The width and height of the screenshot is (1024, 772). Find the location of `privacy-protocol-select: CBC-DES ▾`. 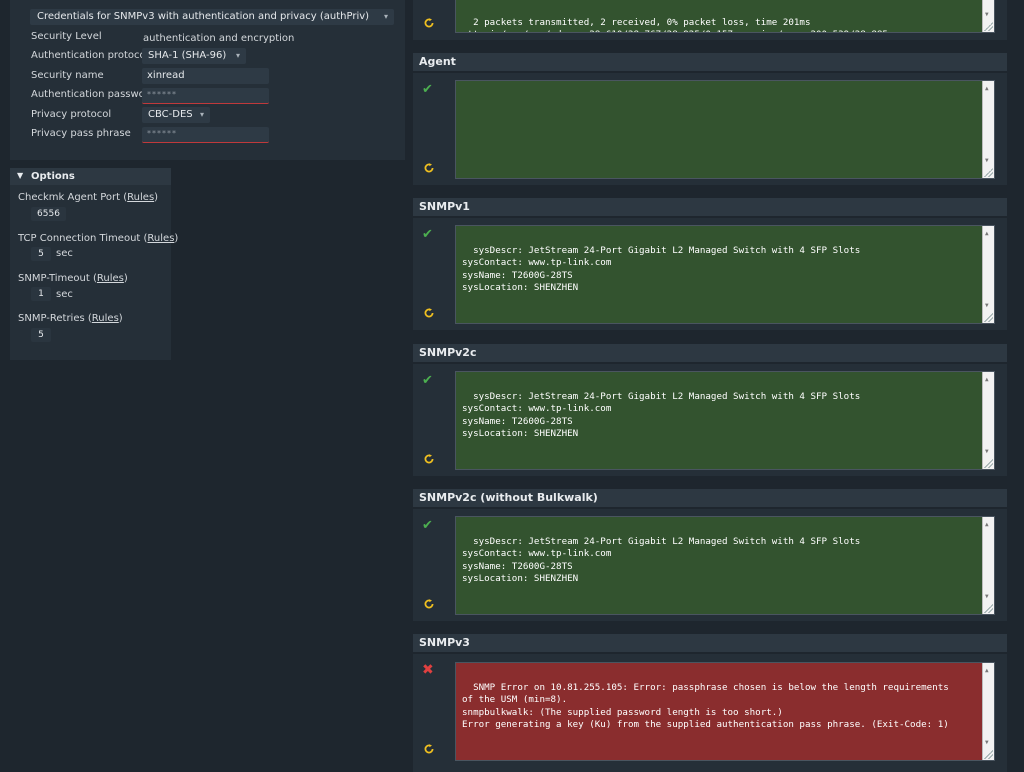

privacy-protocol-select: CBC-DES ▾ is located at coordinates (176, 115).